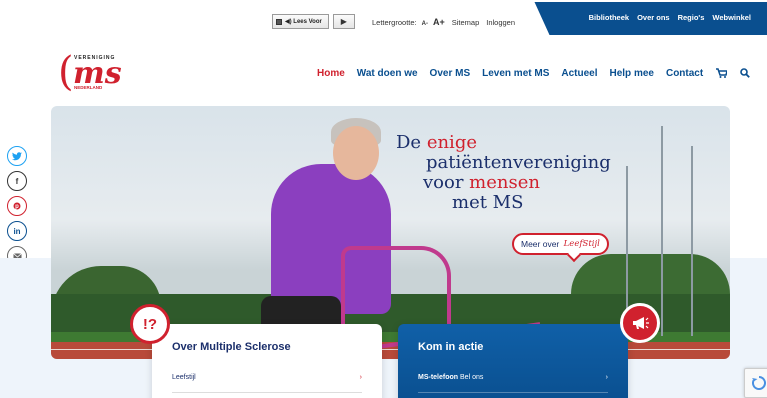  I want to click on read-aloud-button: ◀) Lees Voor, so click(300, 21).